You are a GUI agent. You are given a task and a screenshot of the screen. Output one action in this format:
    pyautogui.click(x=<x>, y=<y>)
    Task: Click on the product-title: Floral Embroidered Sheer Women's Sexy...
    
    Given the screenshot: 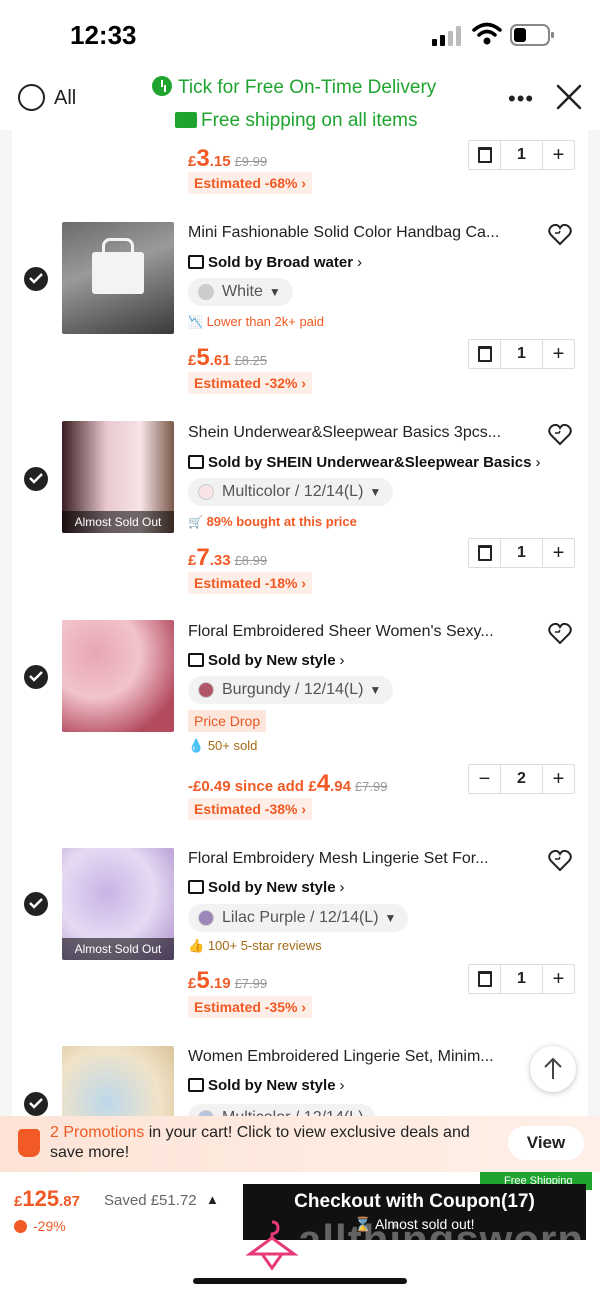 What is the action you would take?
    pyautogui.click(x=359, y=632)
    